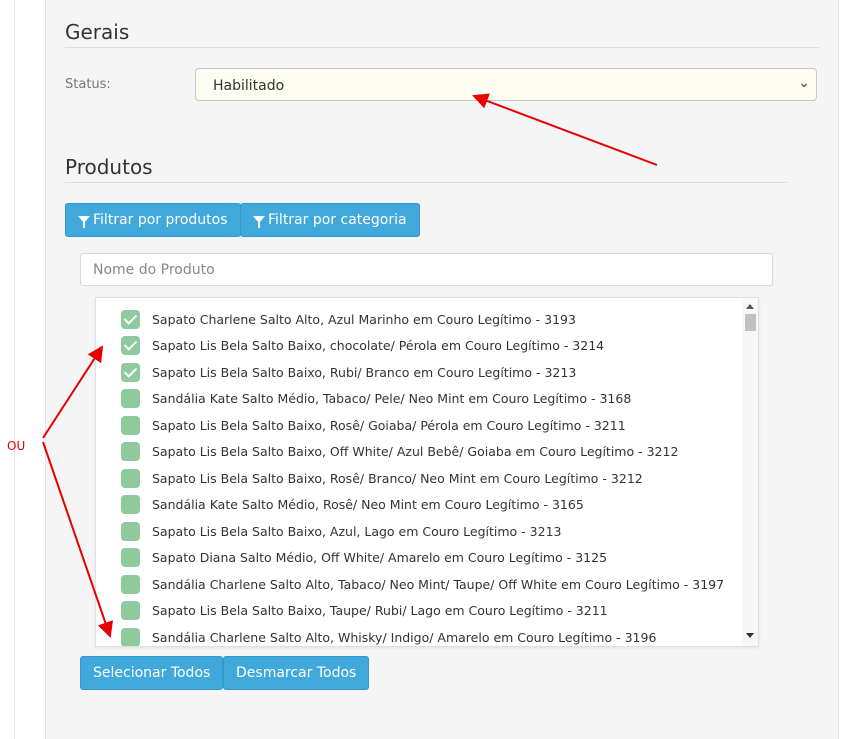 This screenshot has width=854, height=739. What do you see at coordinates (73, 392) in the screenshot?
I see `arrow-to-checked-items` at bounding box center [73, 392].